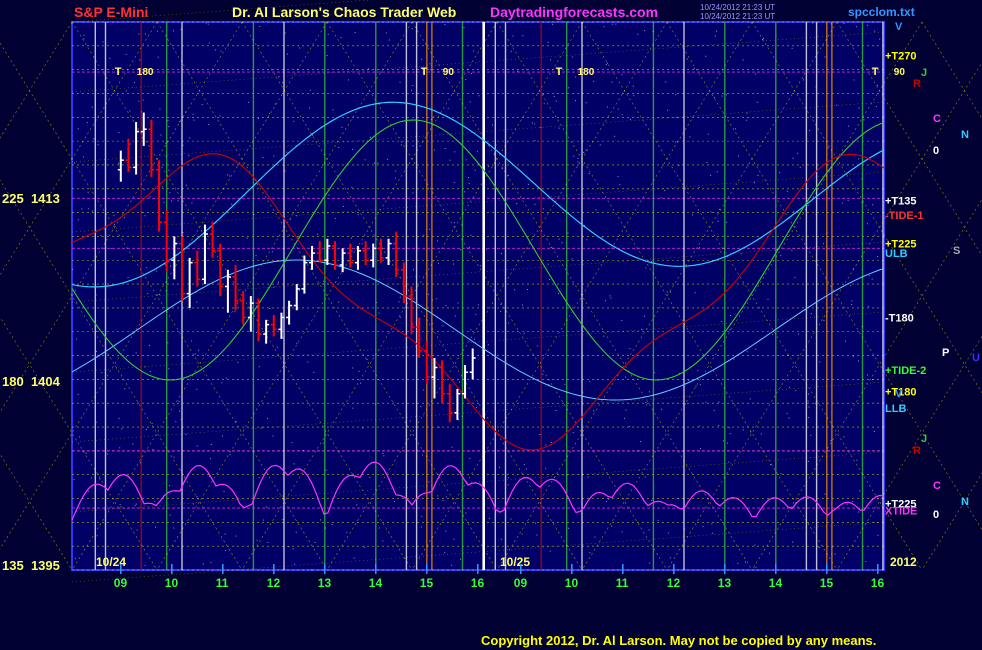  I want to click on right-level-label: +TIDE-2, so click(905, 371).